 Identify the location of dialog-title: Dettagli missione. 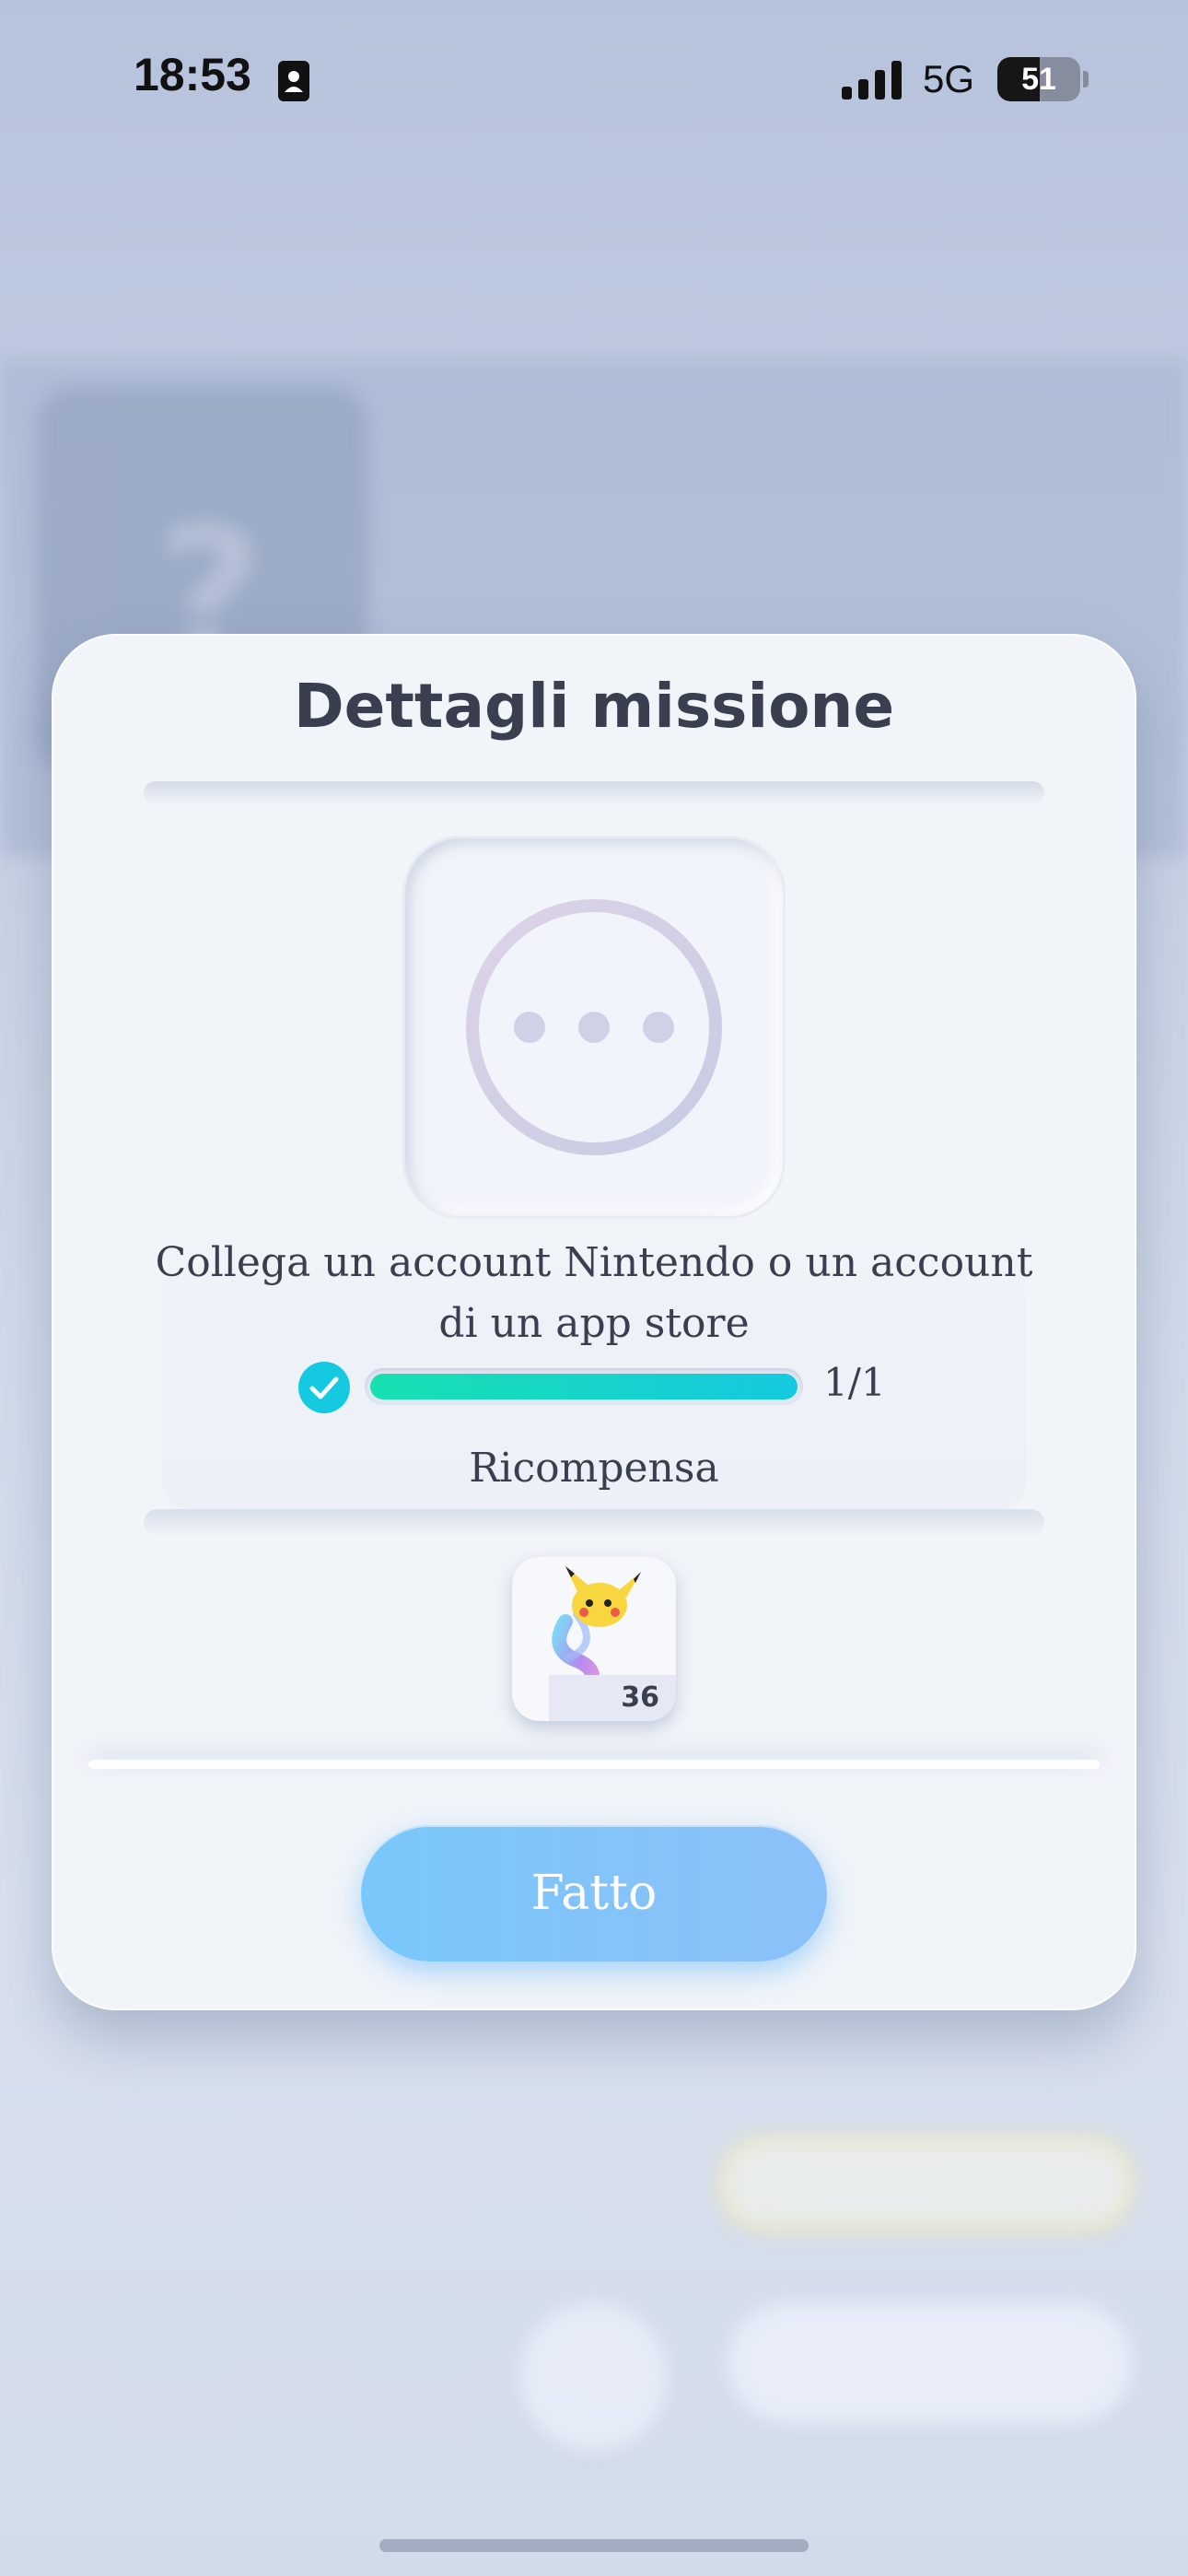
(594, 706).